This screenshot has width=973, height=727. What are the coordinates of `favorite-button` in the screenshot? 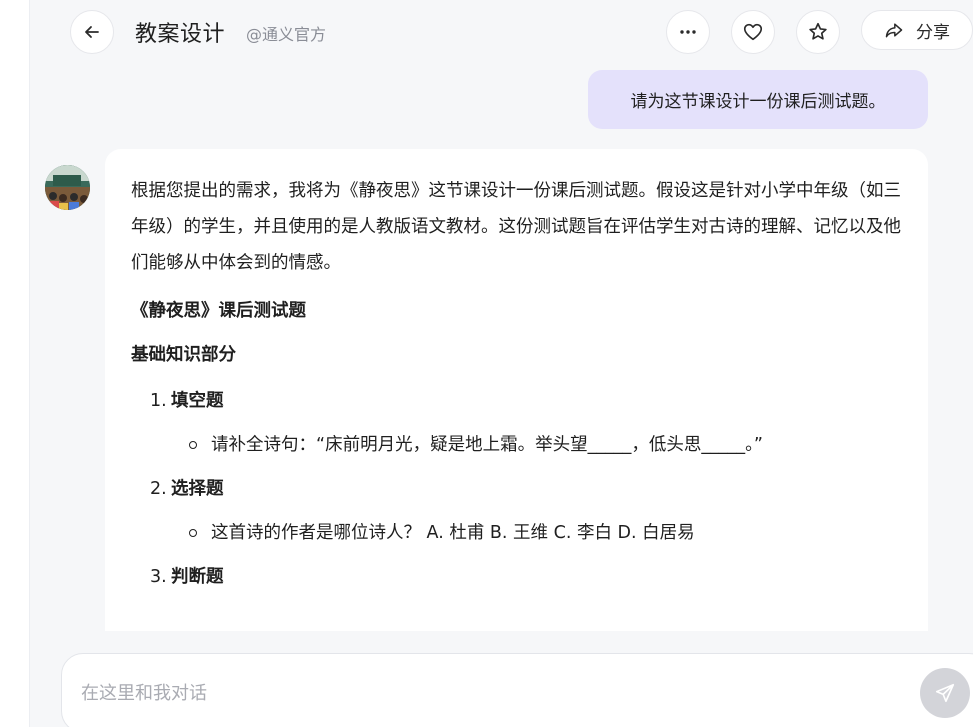 It's located at (818, 32).